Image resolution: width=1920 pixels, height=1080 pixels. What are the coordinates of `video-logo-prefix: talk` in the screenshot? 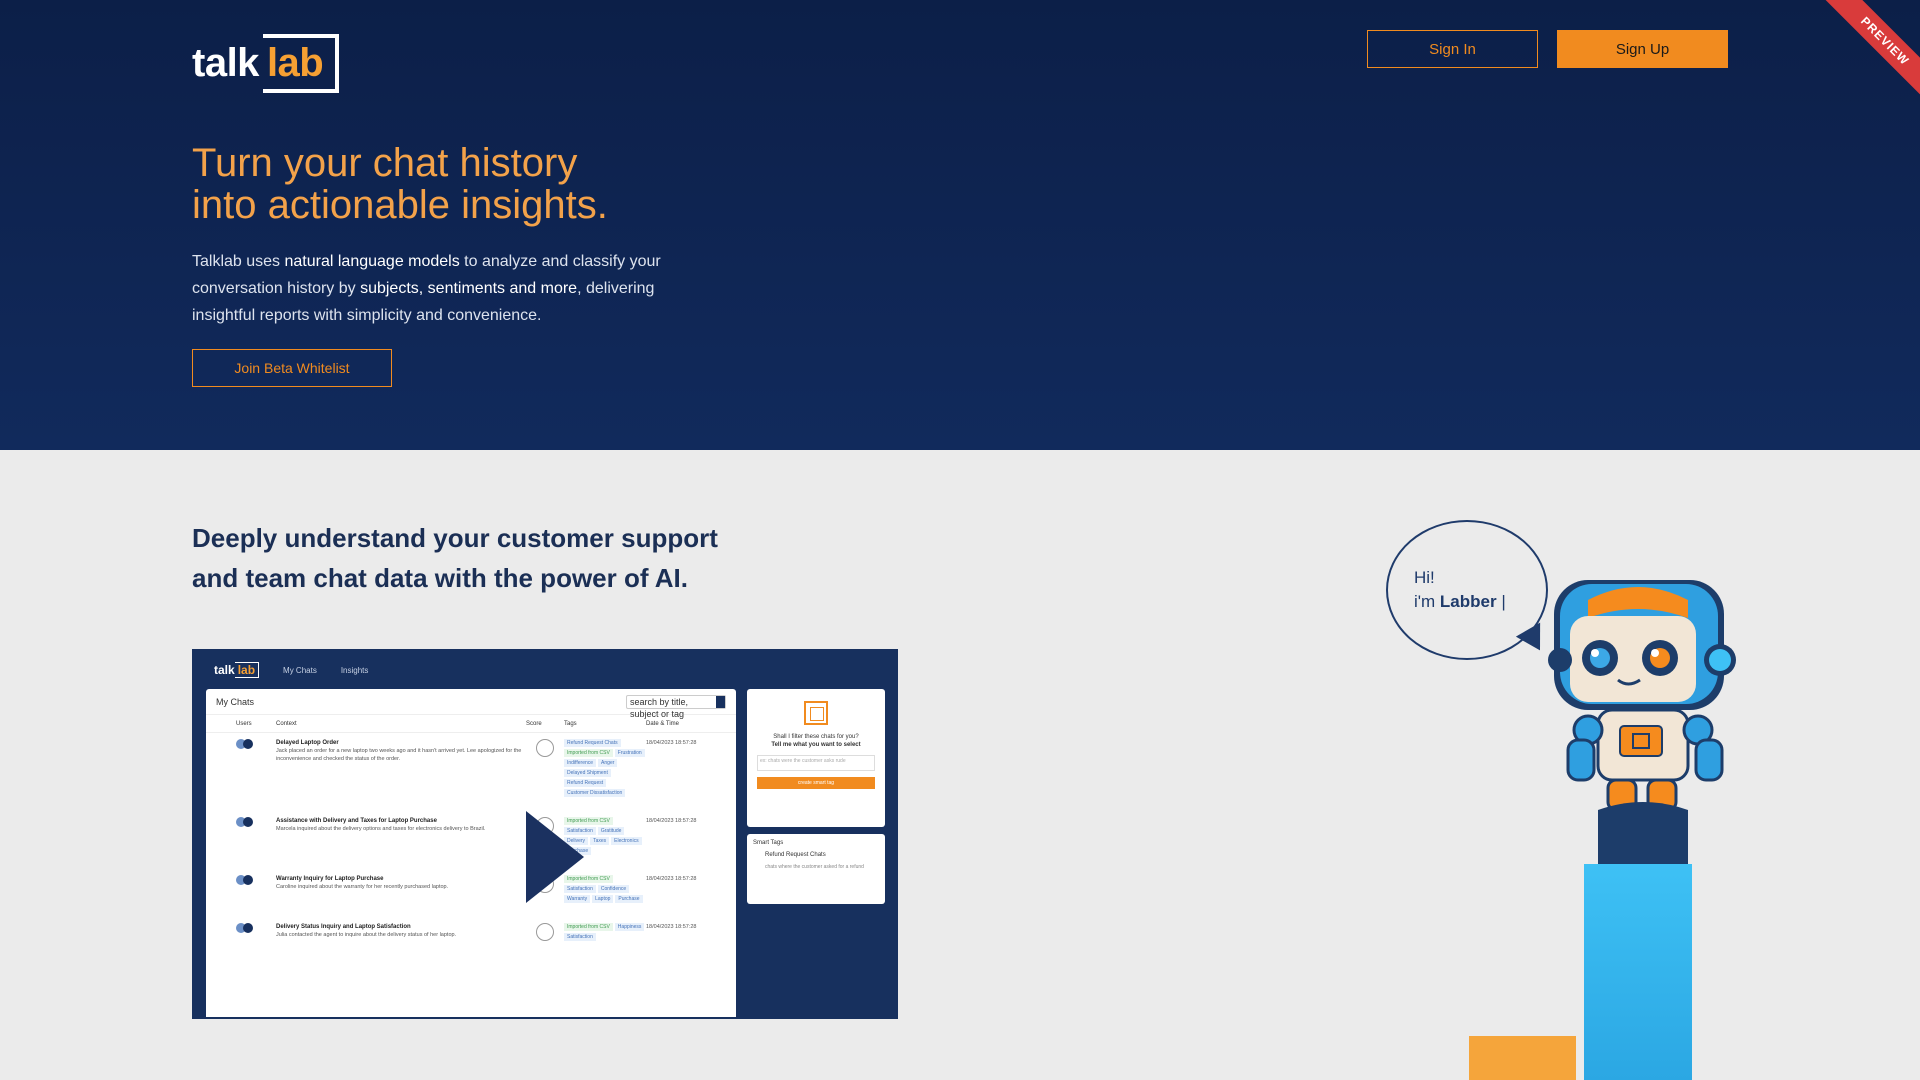 It's located at (224, 670).